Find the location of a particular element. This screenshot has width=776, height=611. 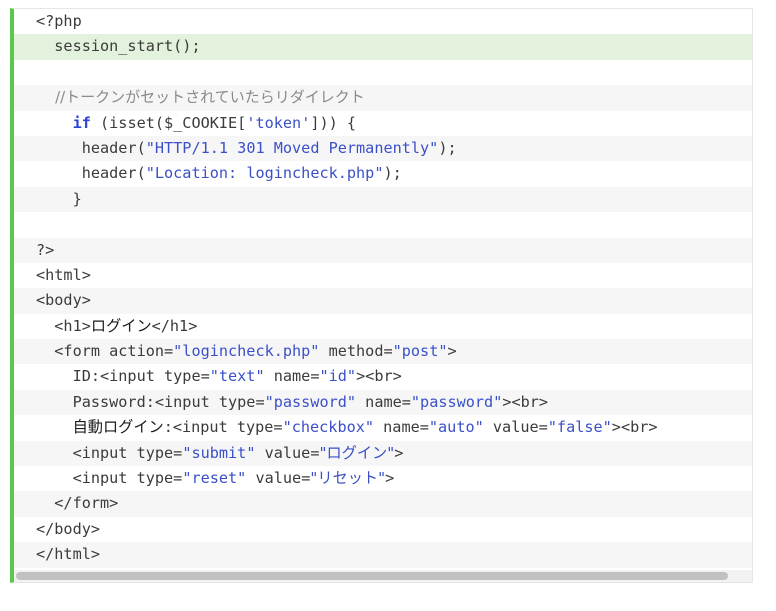

code-line: <input type="reset" value="リセット"> is located at coordinates (383, 478).